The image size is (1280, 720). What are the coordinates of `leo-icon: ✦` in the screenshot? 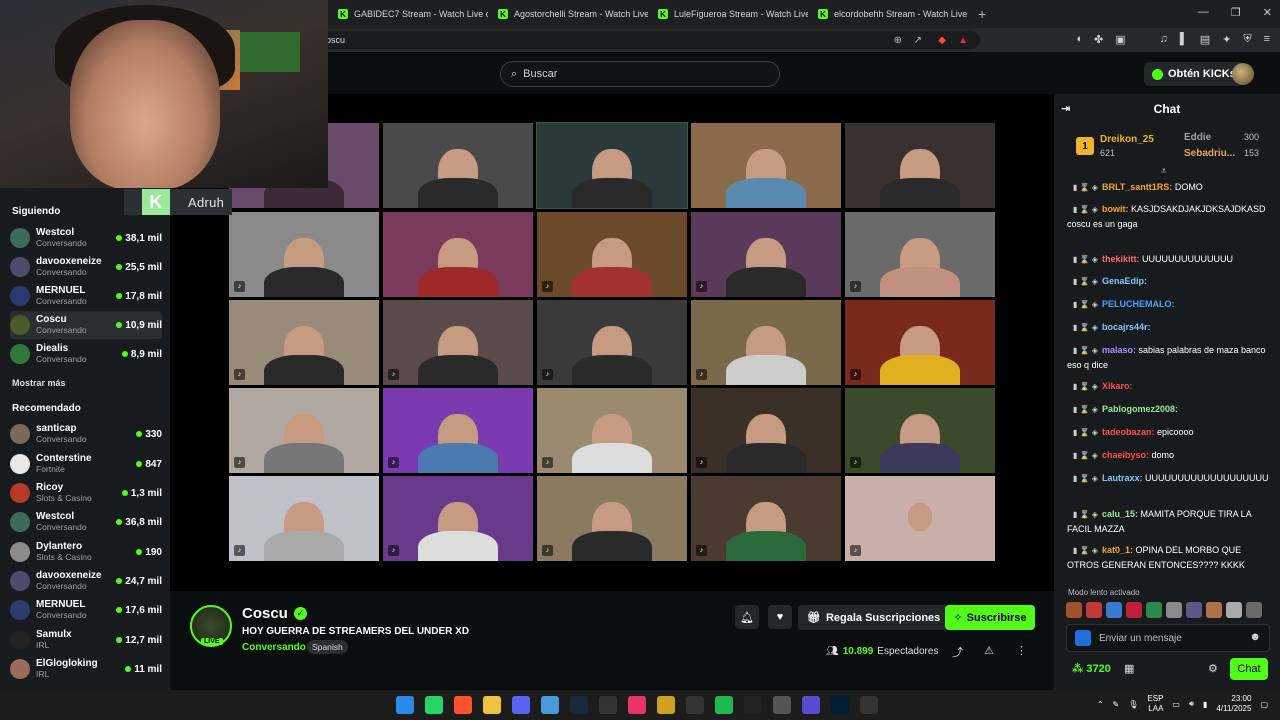 It's located at (1226, 39).